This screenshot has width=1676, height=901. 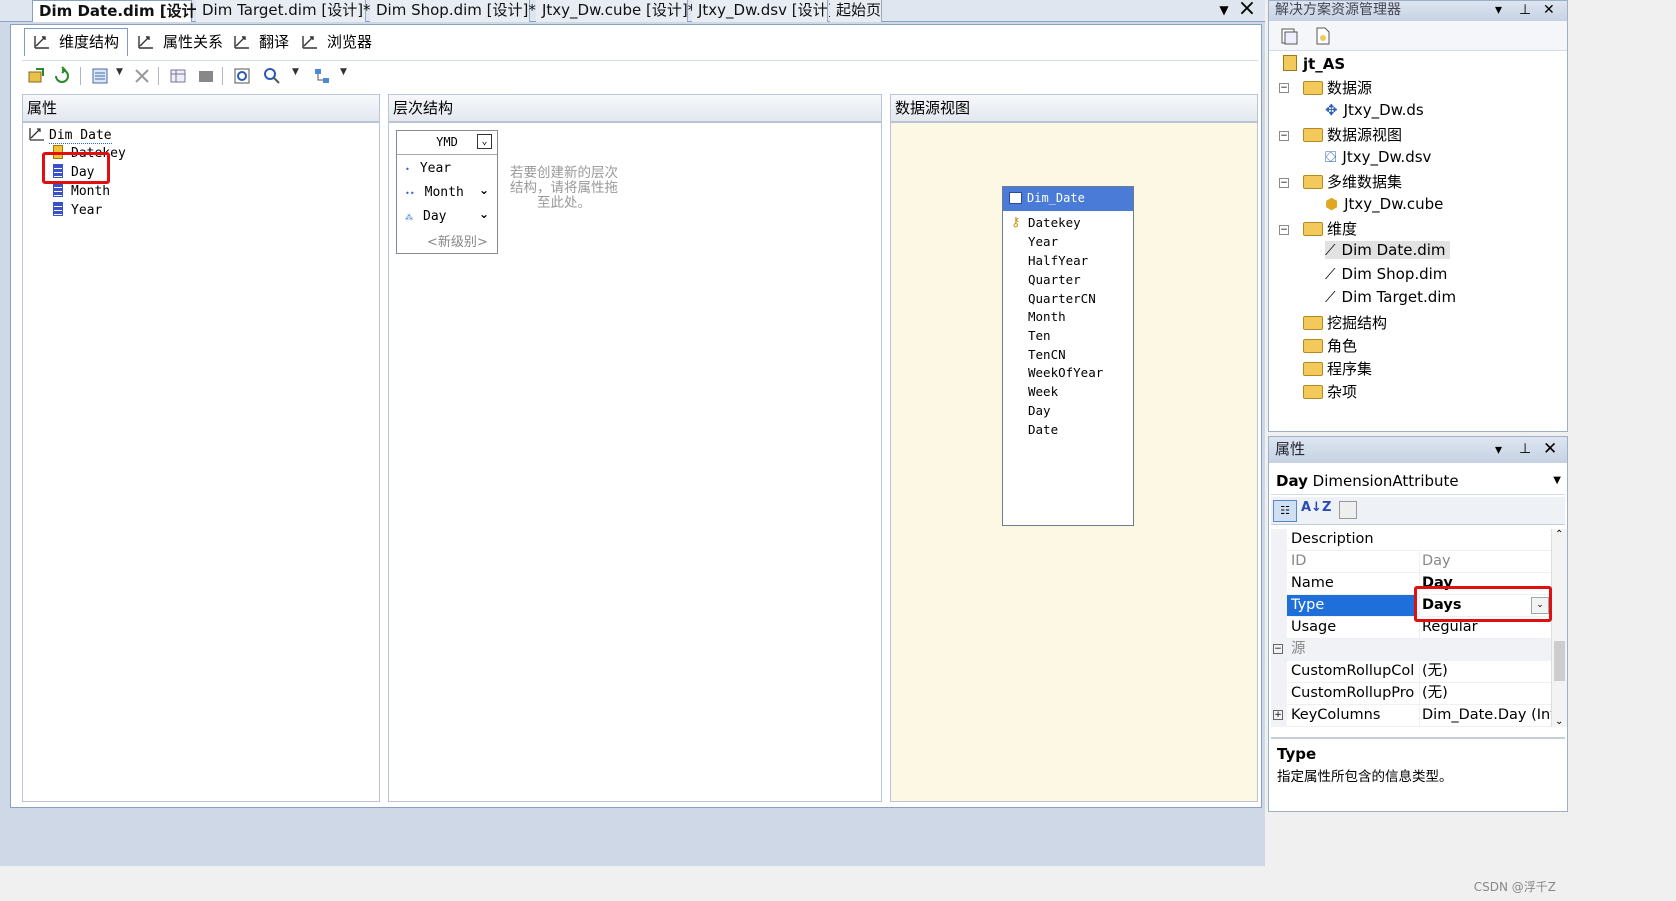 What do you see at coordinates (1418, 482) in the screenshot?
I see `object-selector: Day DimensionAttribute ▼` at bounding box center [1418, 482].